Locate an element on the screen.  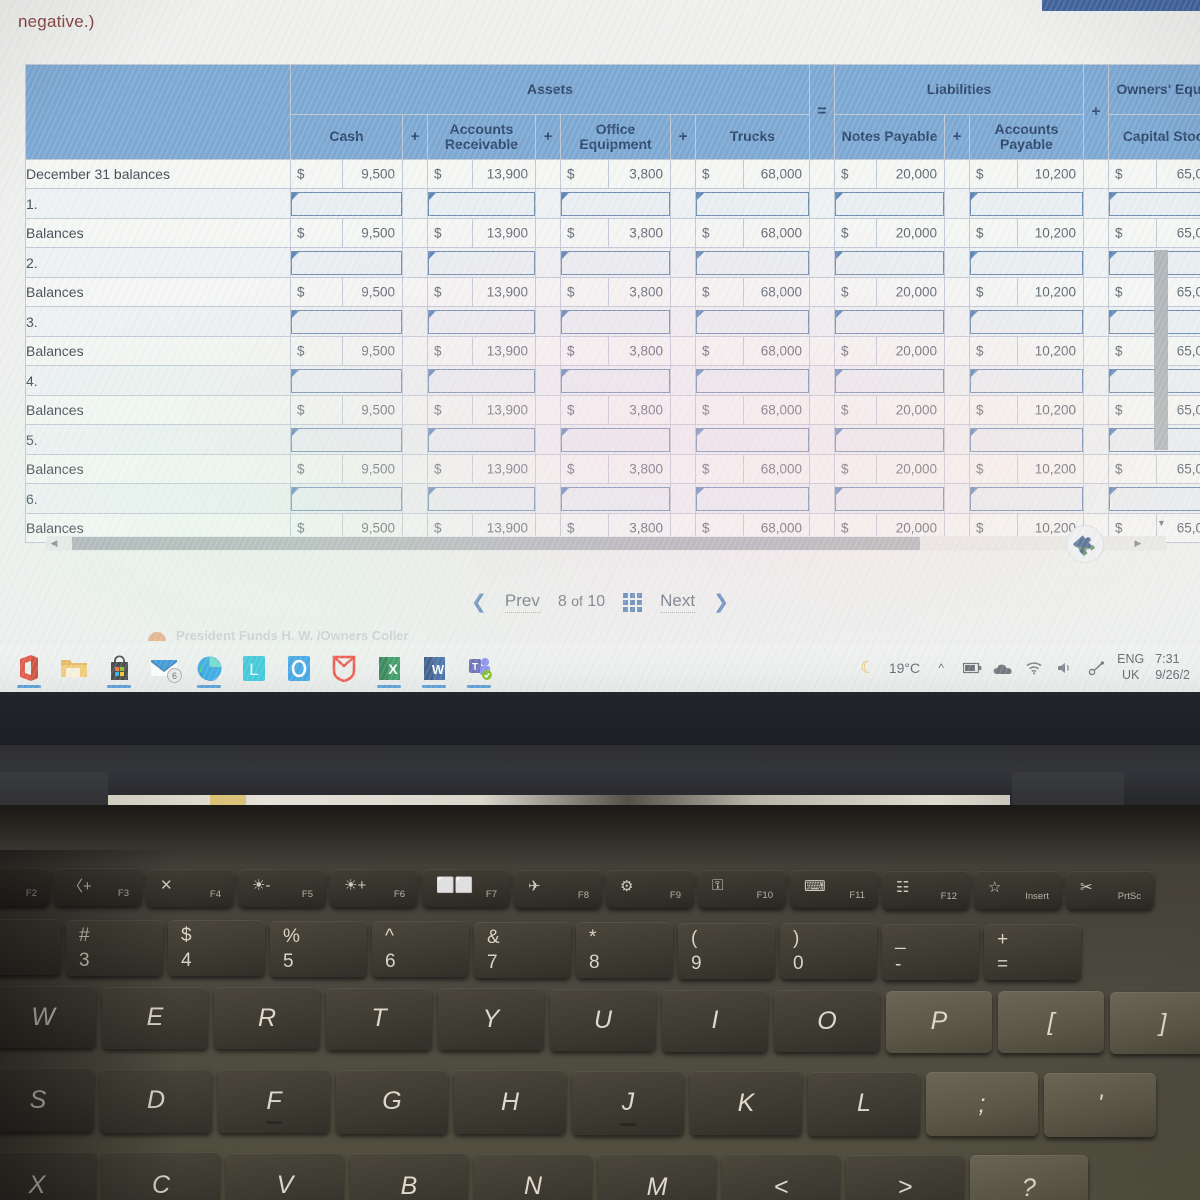
key-r: R is located at coordinates (267, 1018).